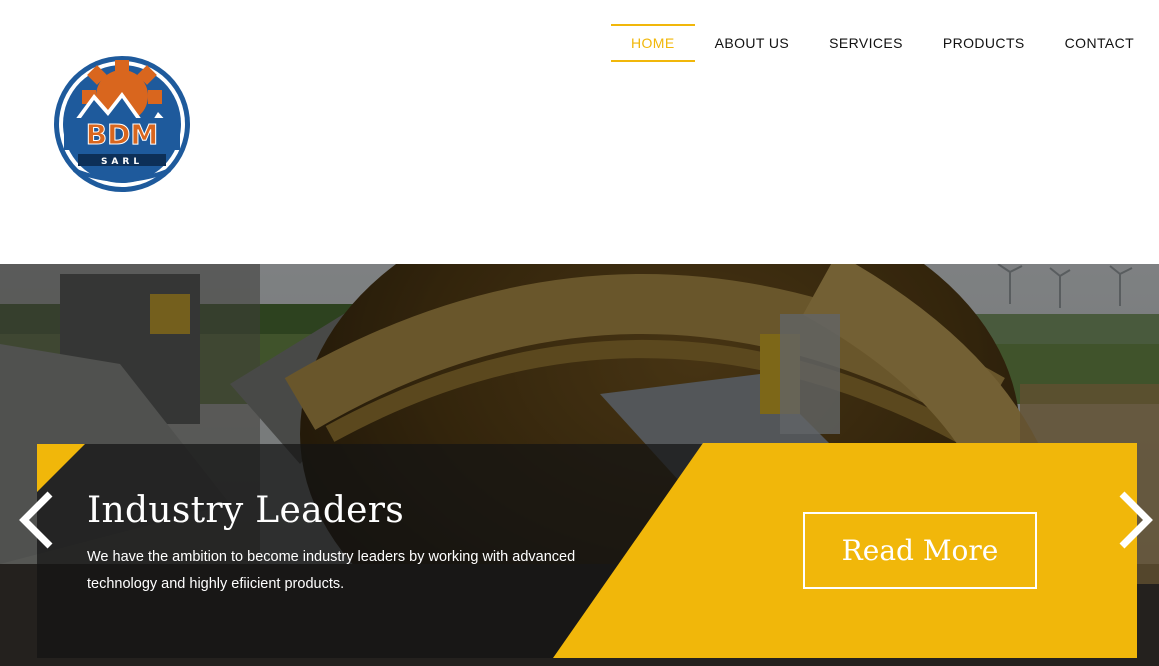  What do you see at coordinates (122, 134) in the screenshot?
I see `logo-text: BDM` at bounding box center [122, 134].